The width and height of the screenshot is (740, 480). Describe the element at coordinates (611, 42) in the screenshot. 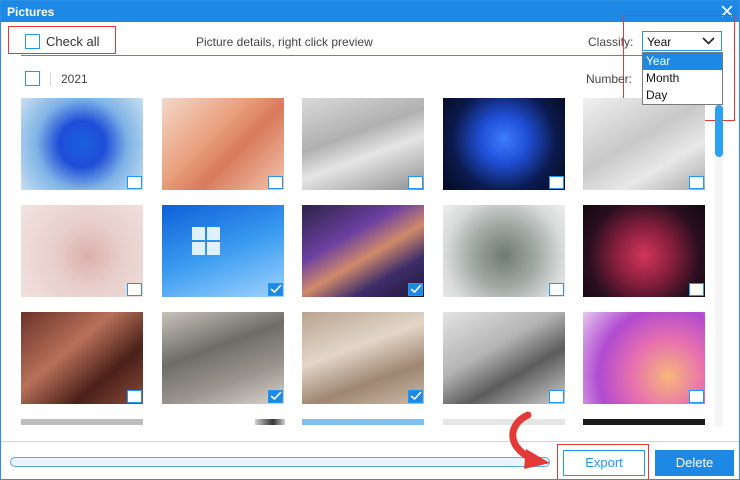

I see `classify-label: Classify:` at that location.